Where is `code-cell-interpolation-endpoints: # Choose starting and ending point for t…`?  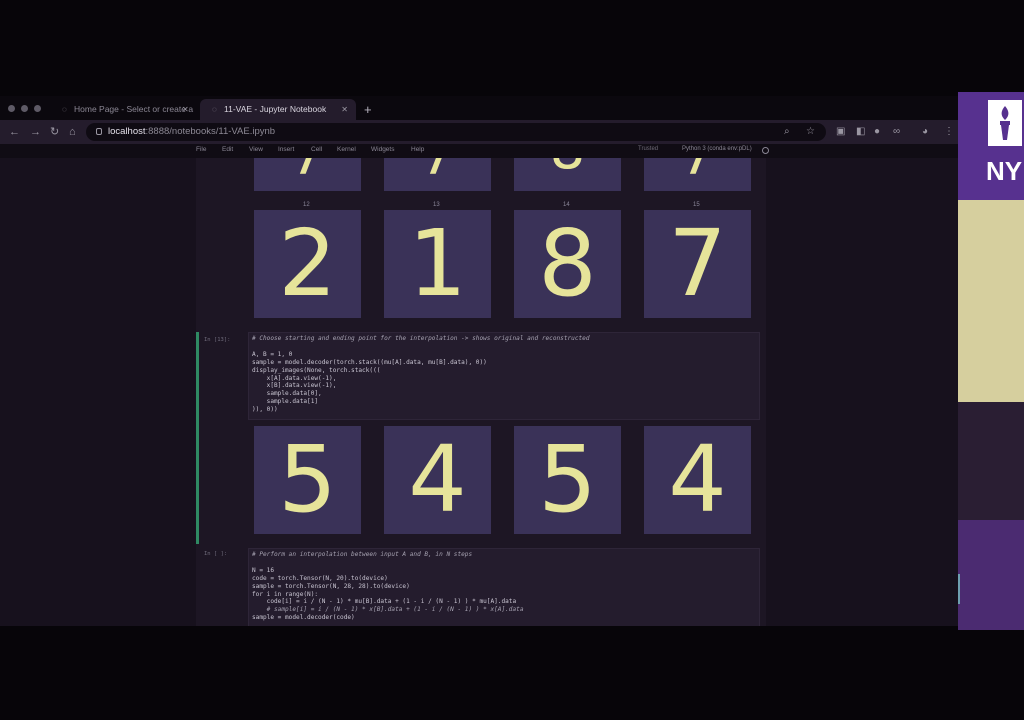 code-cell-interpolation-endpoints: # Choose starting and ending point for t… is located at coordinates (504, 376).